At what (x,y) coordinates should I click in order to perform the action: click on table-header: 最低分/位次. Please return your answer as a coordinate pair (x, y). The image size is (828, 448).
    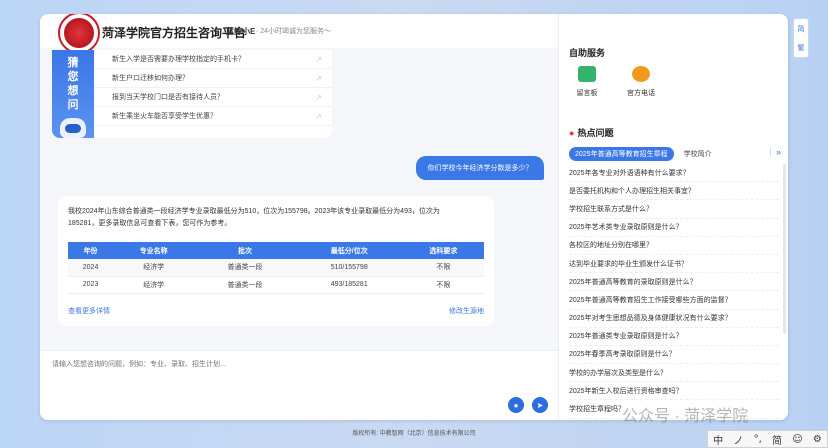
    Looking at the image, I should click on (349, 250).